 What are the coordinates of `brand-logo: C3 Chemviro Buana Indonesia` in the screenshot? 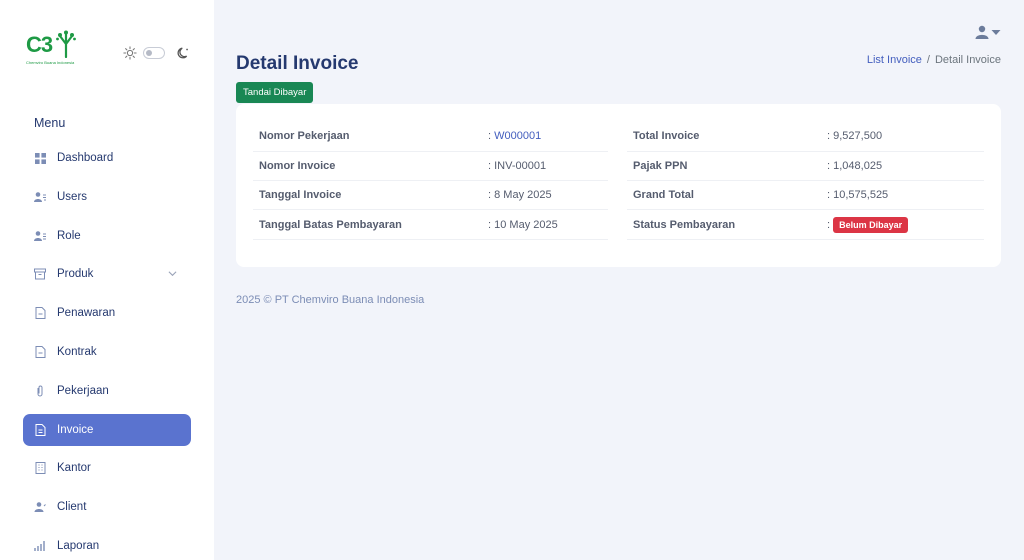 It's located at (53, 51).